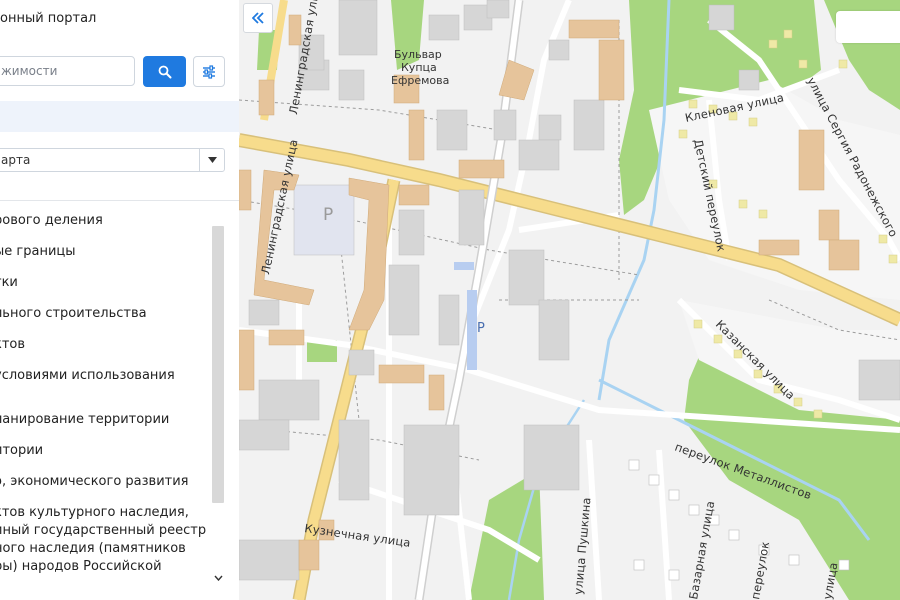 Image resolution: width=900 pixels, height=600 pixels. What do you see at coordinates (830, 580) in the screenshot?
I see `street-label-ulitsa: улица` at bounding box center [830, 580].